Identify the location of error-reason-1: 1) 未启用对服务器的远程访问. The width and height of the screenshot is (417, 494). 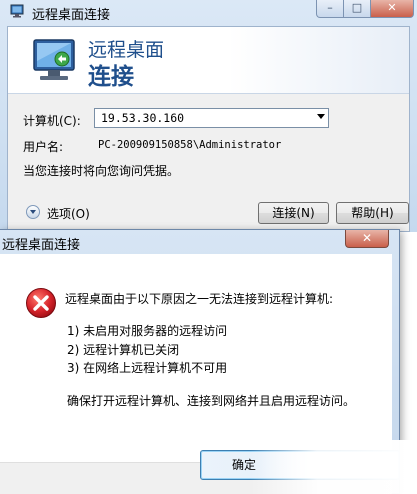
(147, 331).